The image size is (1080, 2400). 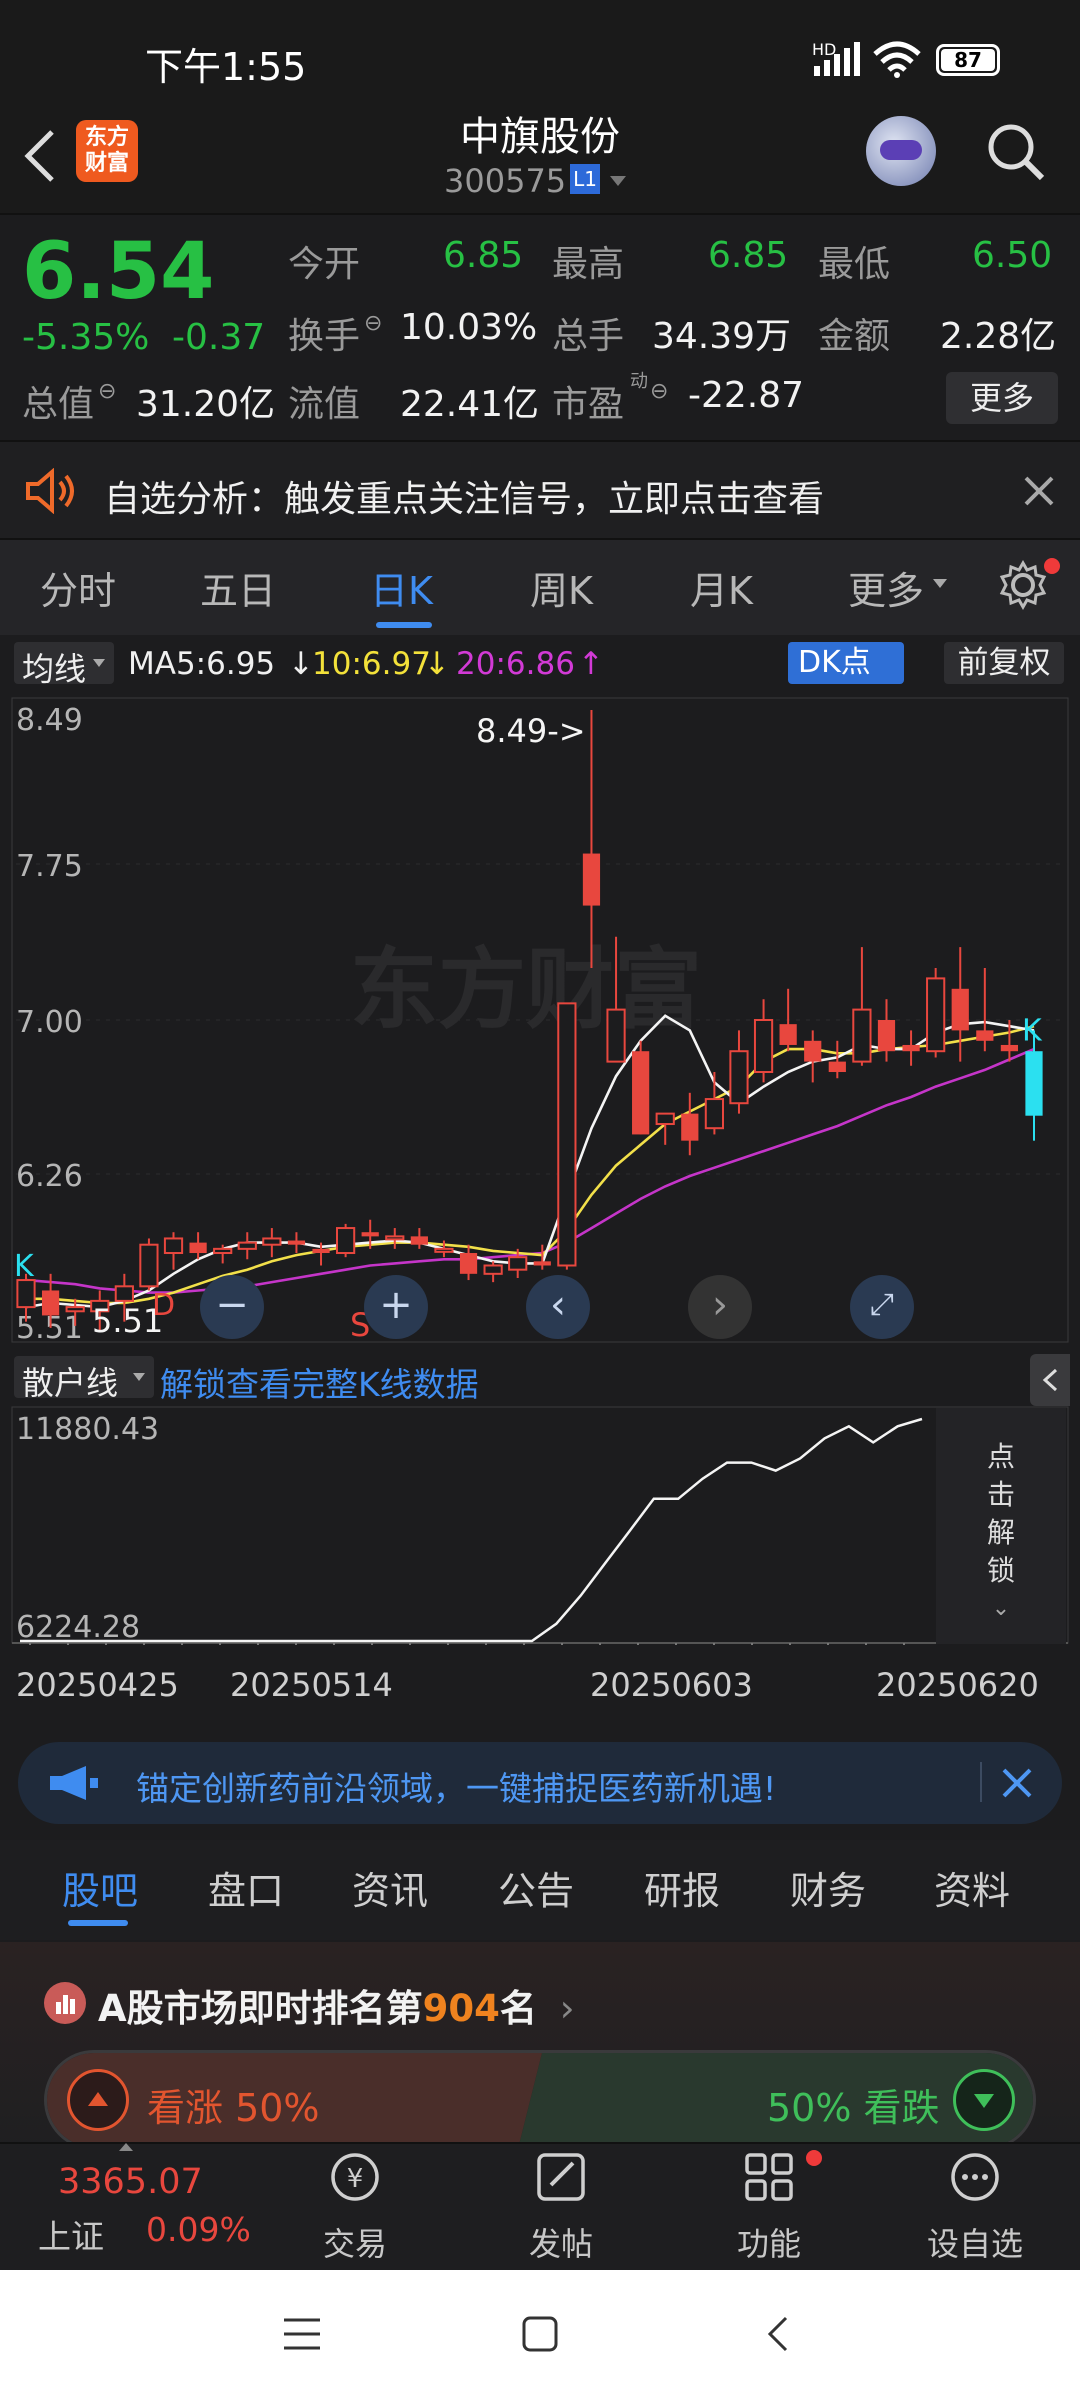 What do you see at coordinates (561, 2205) in the screenshot?
I see `nav-post: 发帖` at bounding box center [561, 2205].